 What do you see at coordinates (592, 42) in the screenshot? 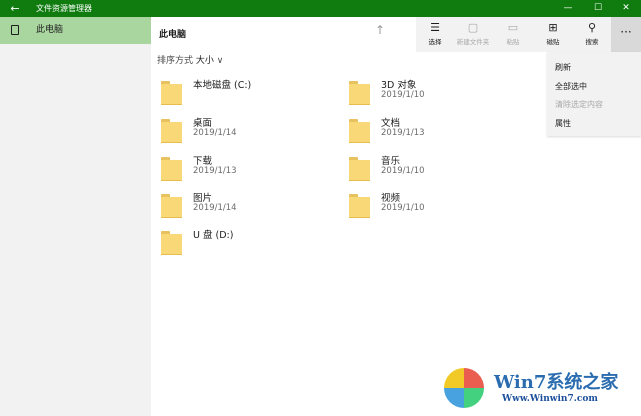
I see `search-label: 搜索` at bounding box center [592, 42].